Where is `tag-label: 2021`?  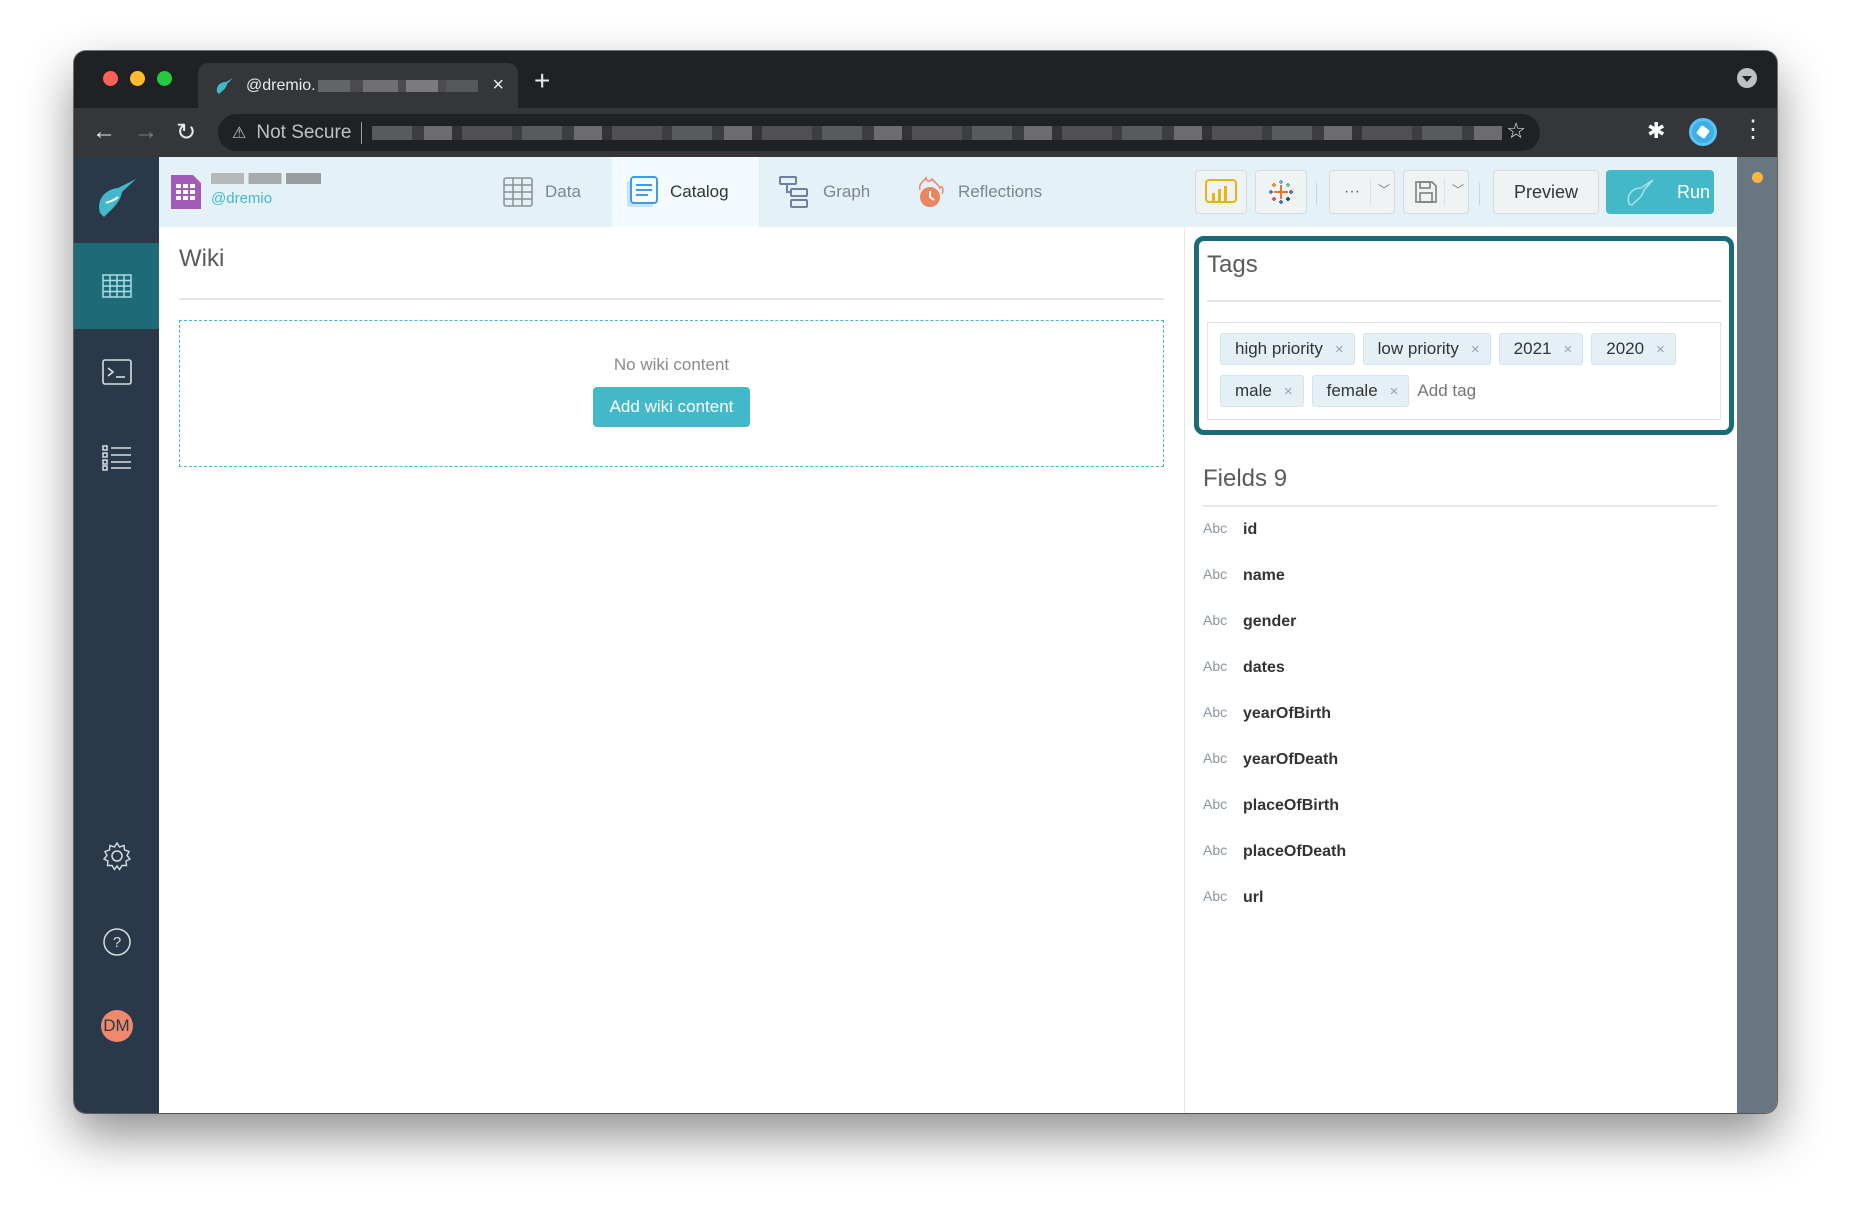 tag-label: 2021 is located at coordinates (1532, 348).